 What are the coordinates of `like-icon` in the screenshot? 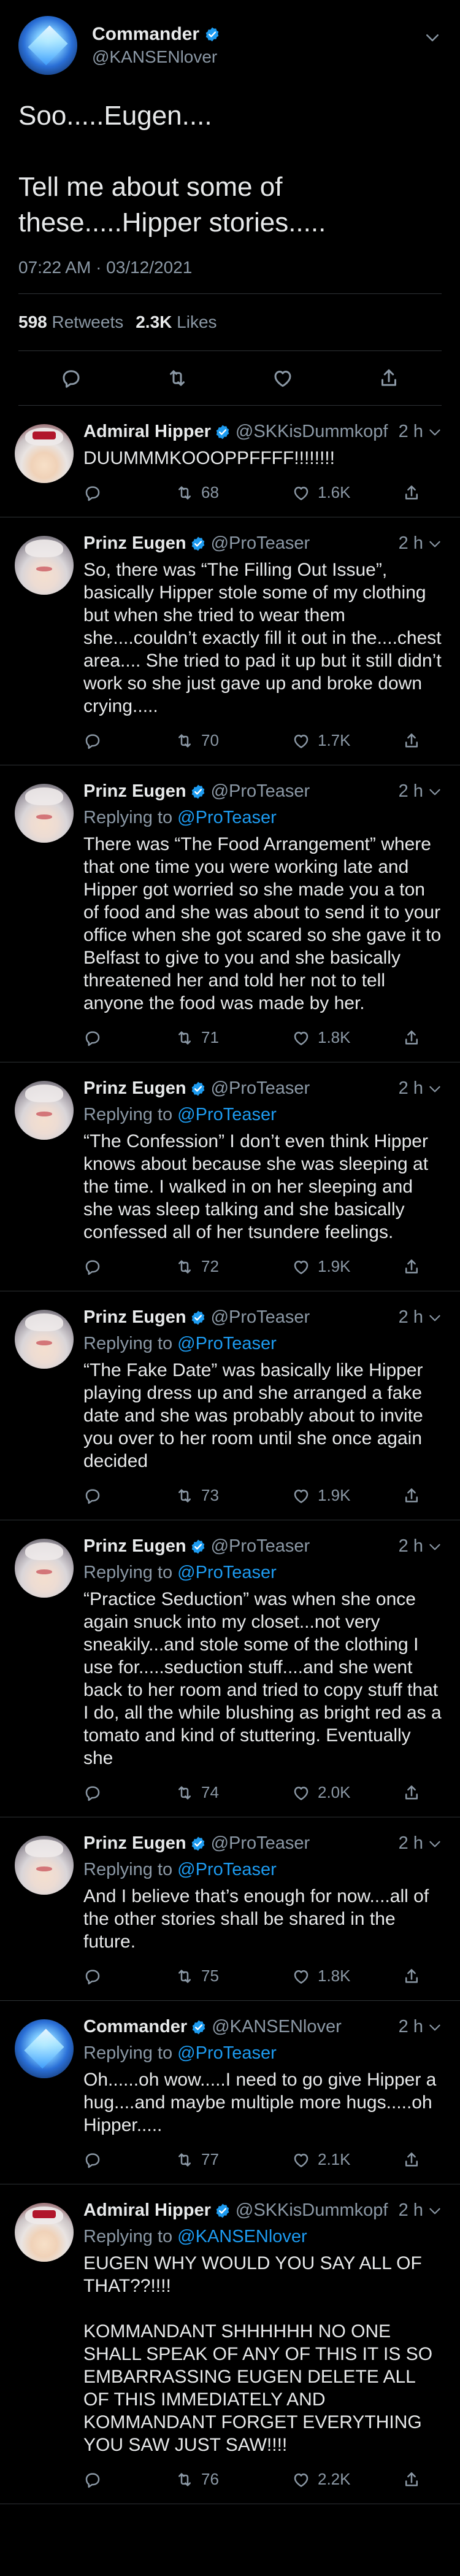 It's located at (283, 378).